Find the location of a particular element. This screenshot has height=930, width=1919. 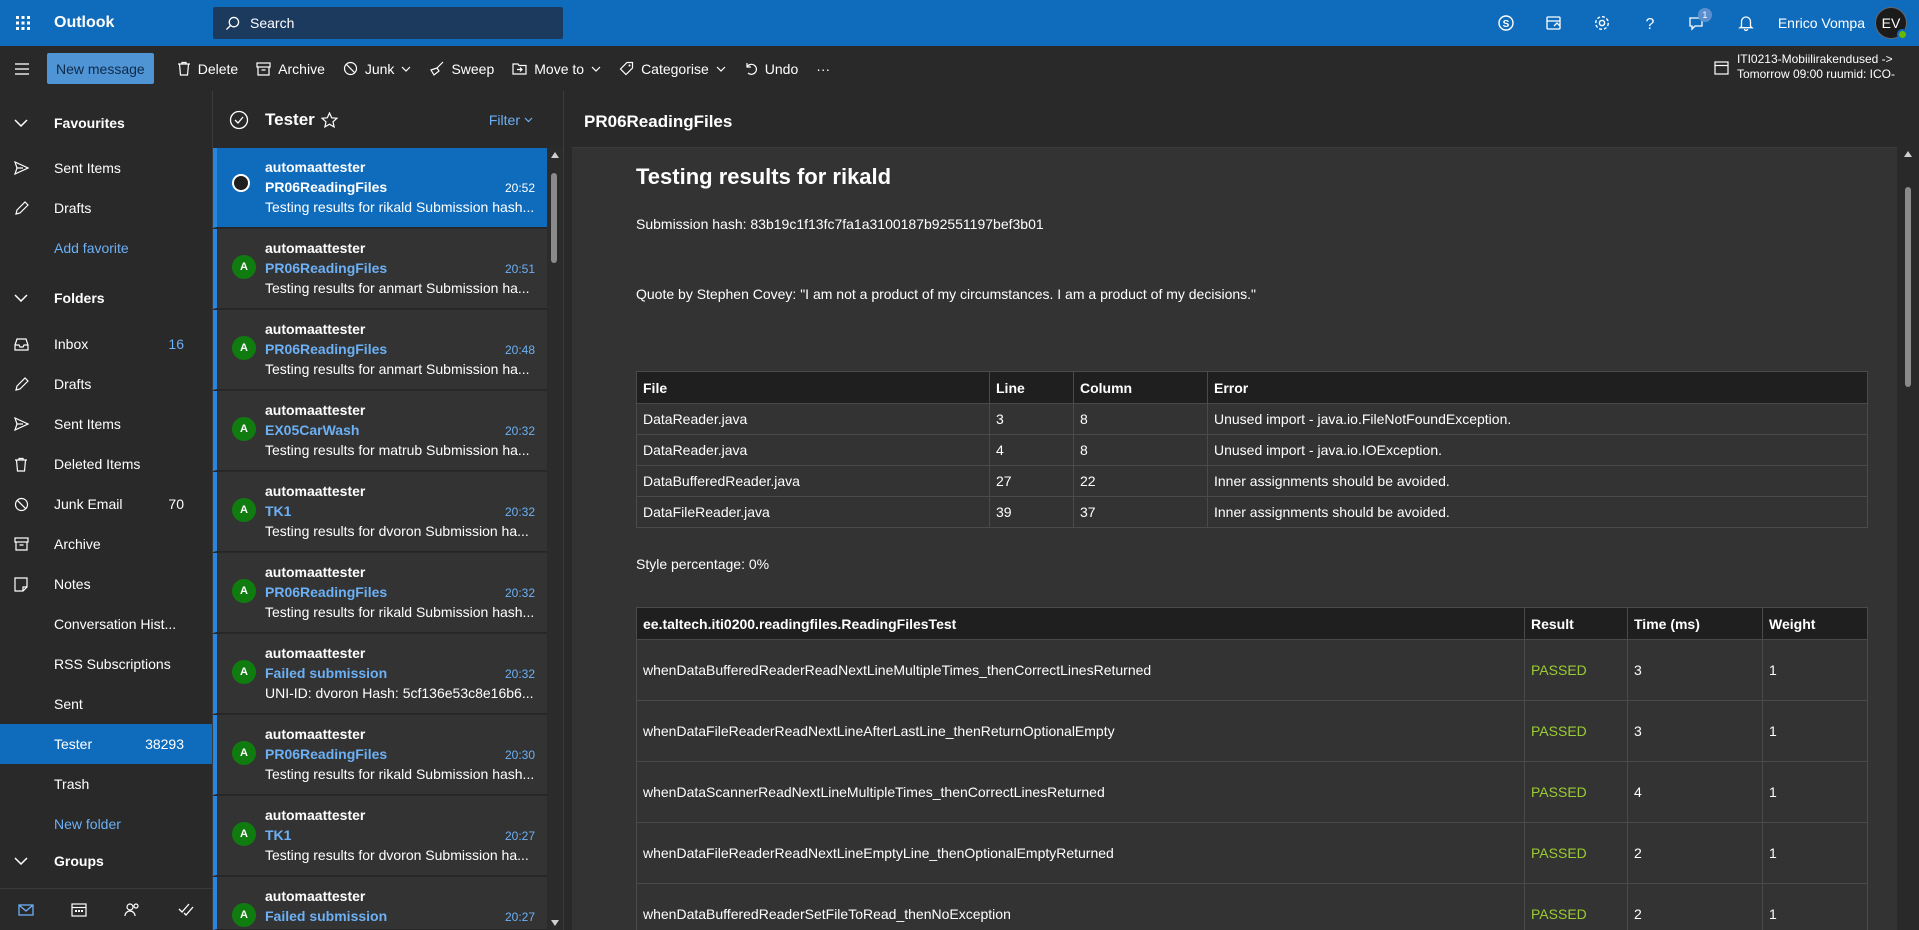

user-name: Enrico Vompa is located at coordinates (1821, 23).